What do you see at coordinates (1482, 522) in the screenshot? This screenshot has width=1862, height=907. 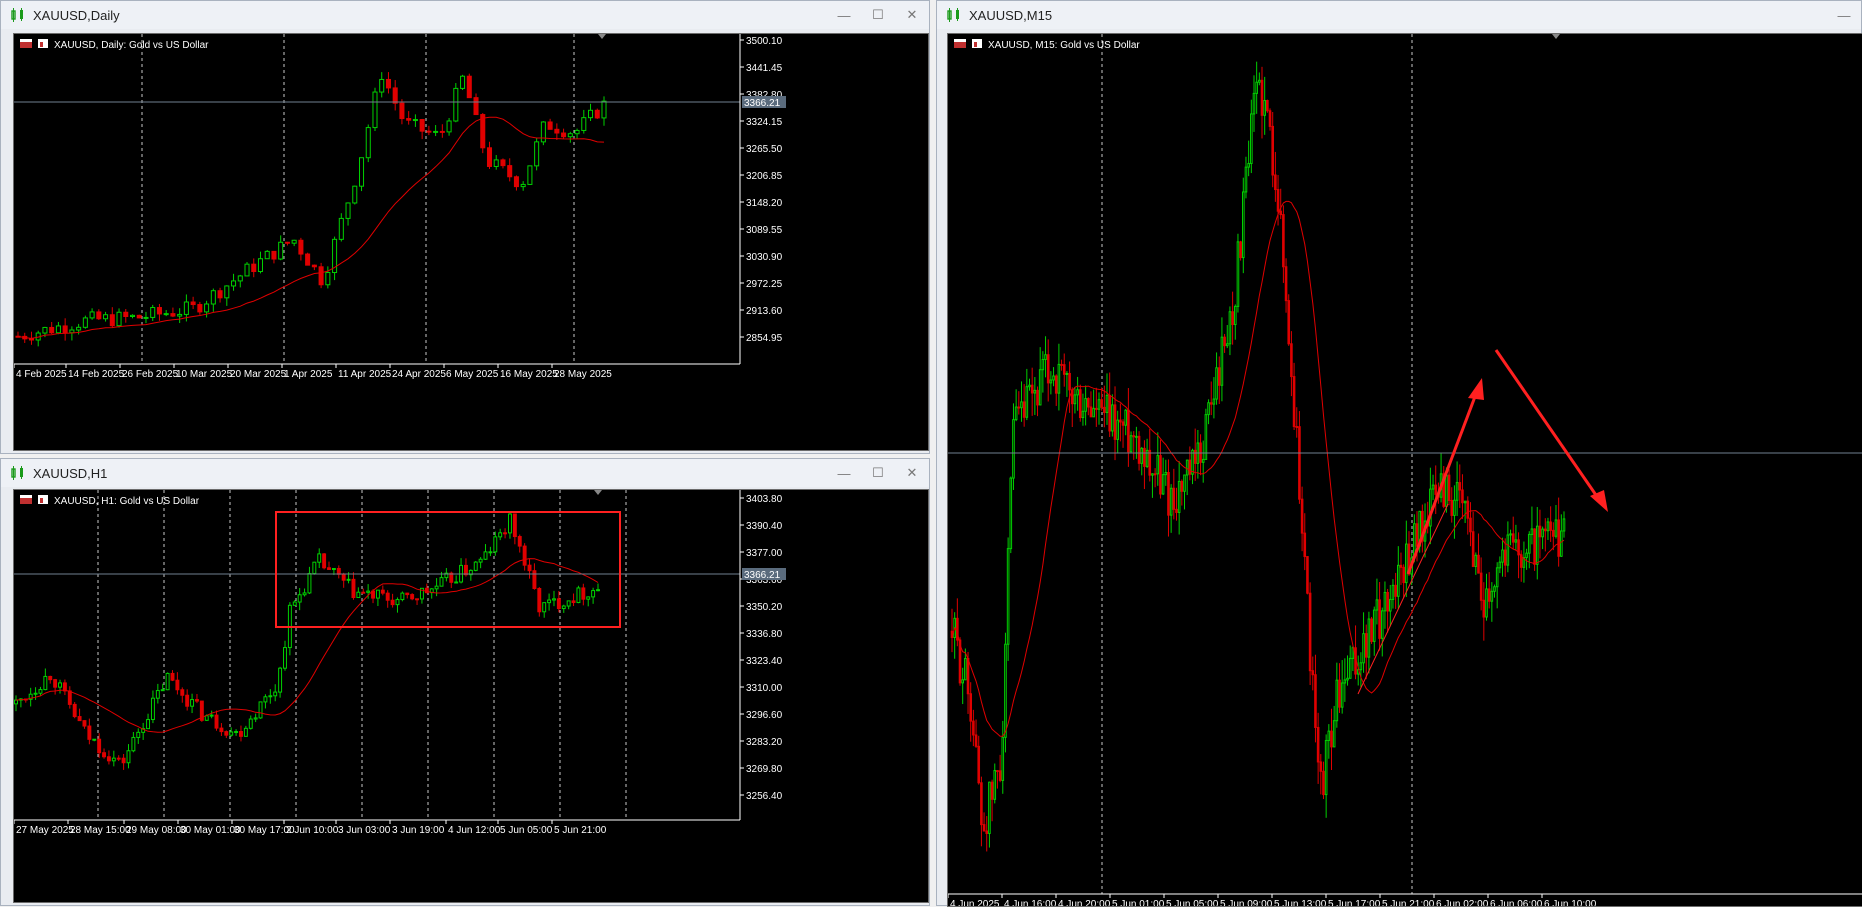 I see `trend-arrow-annotations` at bounding box center [1482, 522].